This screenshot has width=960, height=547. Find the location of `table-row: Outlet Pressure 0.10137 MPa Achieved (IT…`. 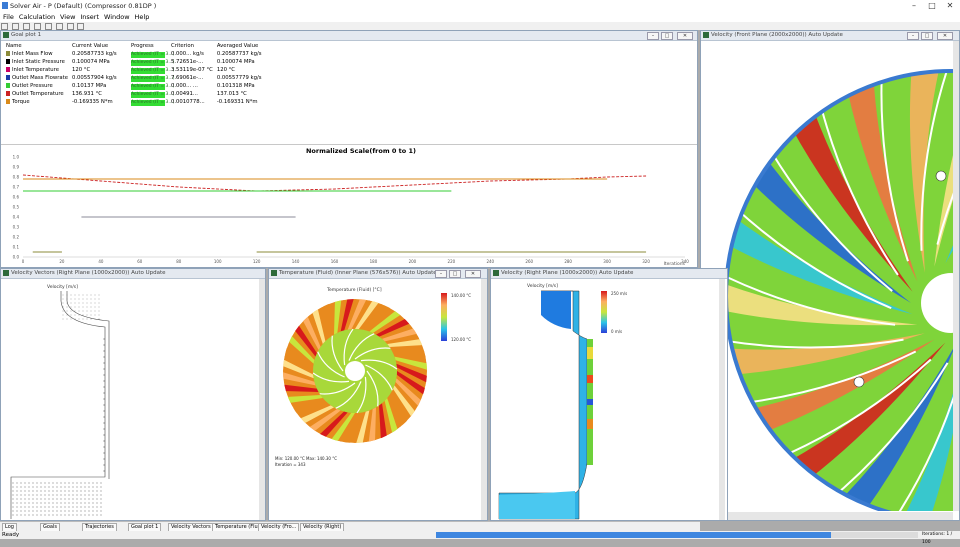

table-row: Outlet Pressure 0.10137 MPa Achieved (IT… is located at coordinates (141, 87).